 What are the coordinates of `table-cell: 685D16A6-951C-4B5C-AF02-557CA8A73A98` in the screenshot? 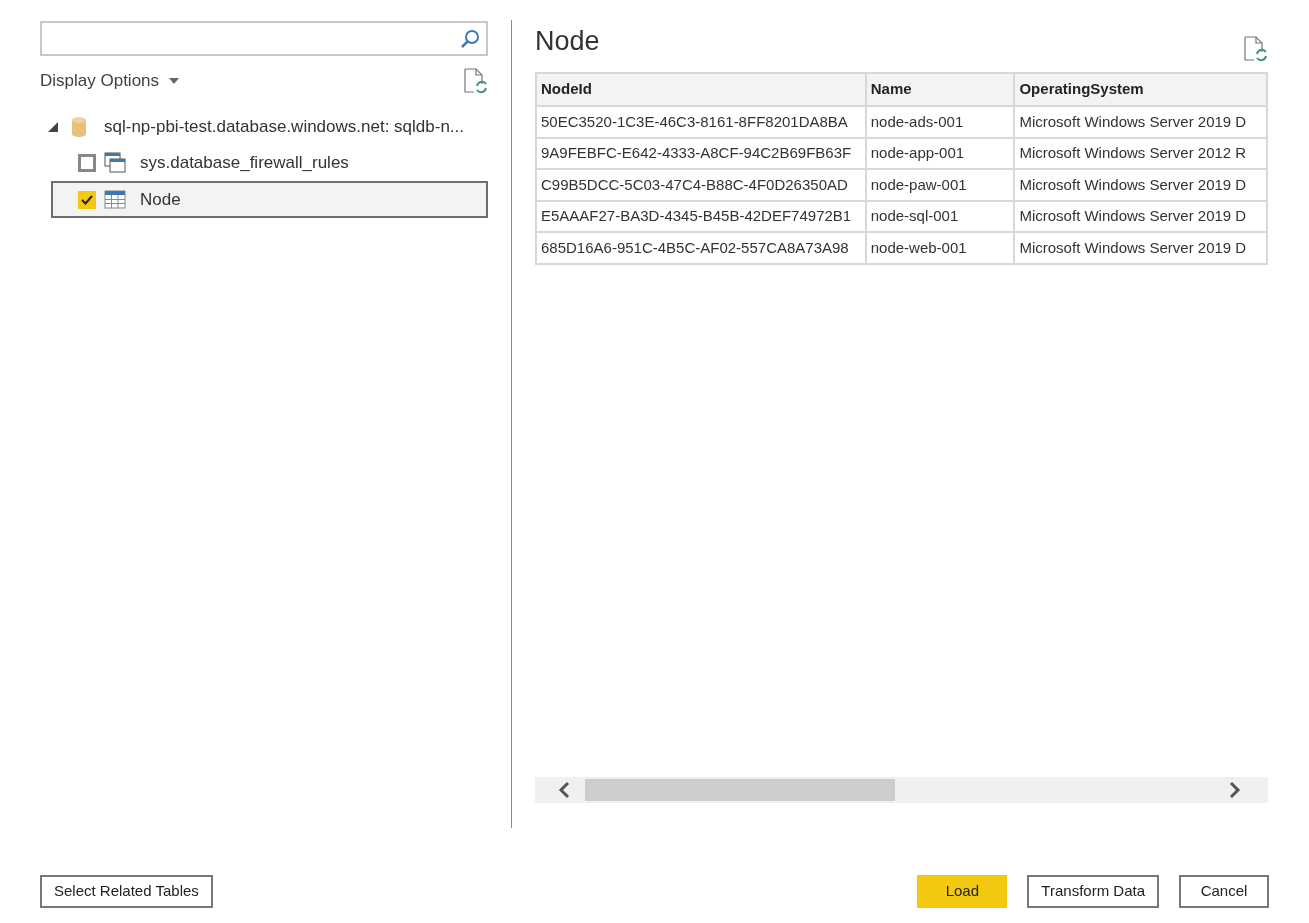 It's located at (701, 248).